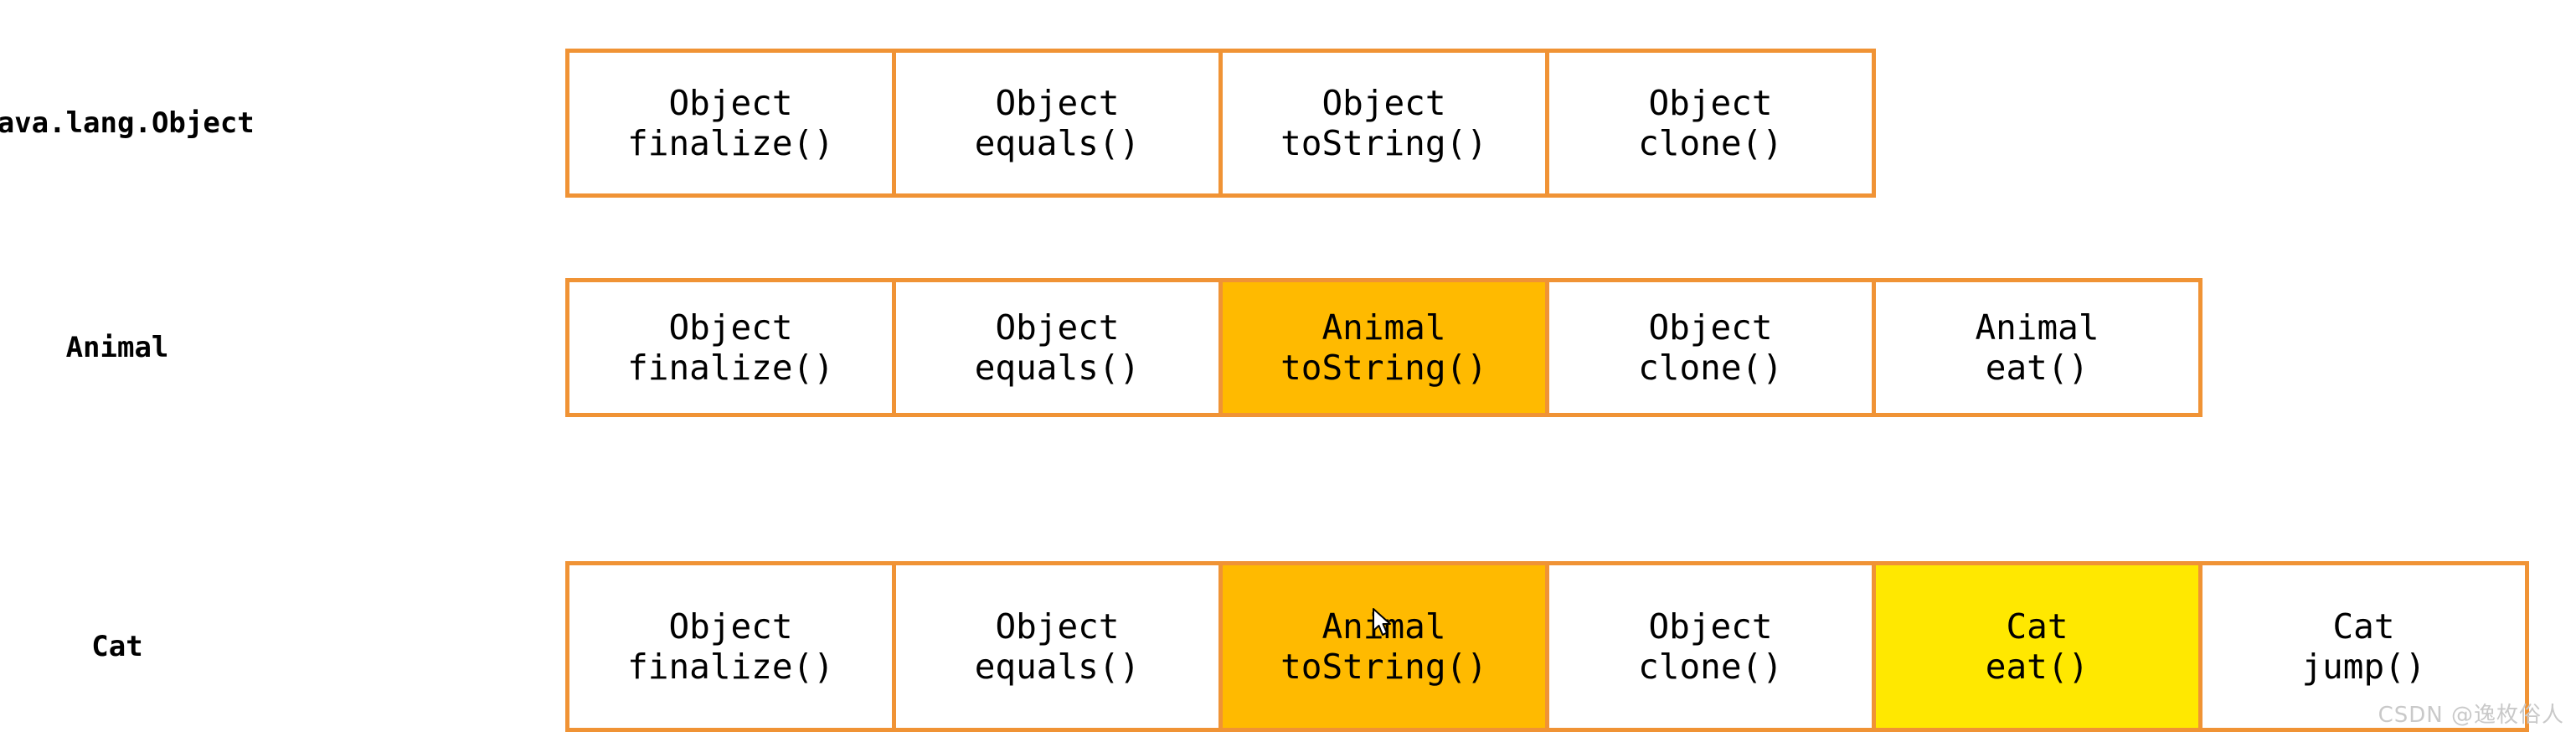 The image size is (2576, 732). I want to click on method-cell: Object toString(), so click(1383, 124).